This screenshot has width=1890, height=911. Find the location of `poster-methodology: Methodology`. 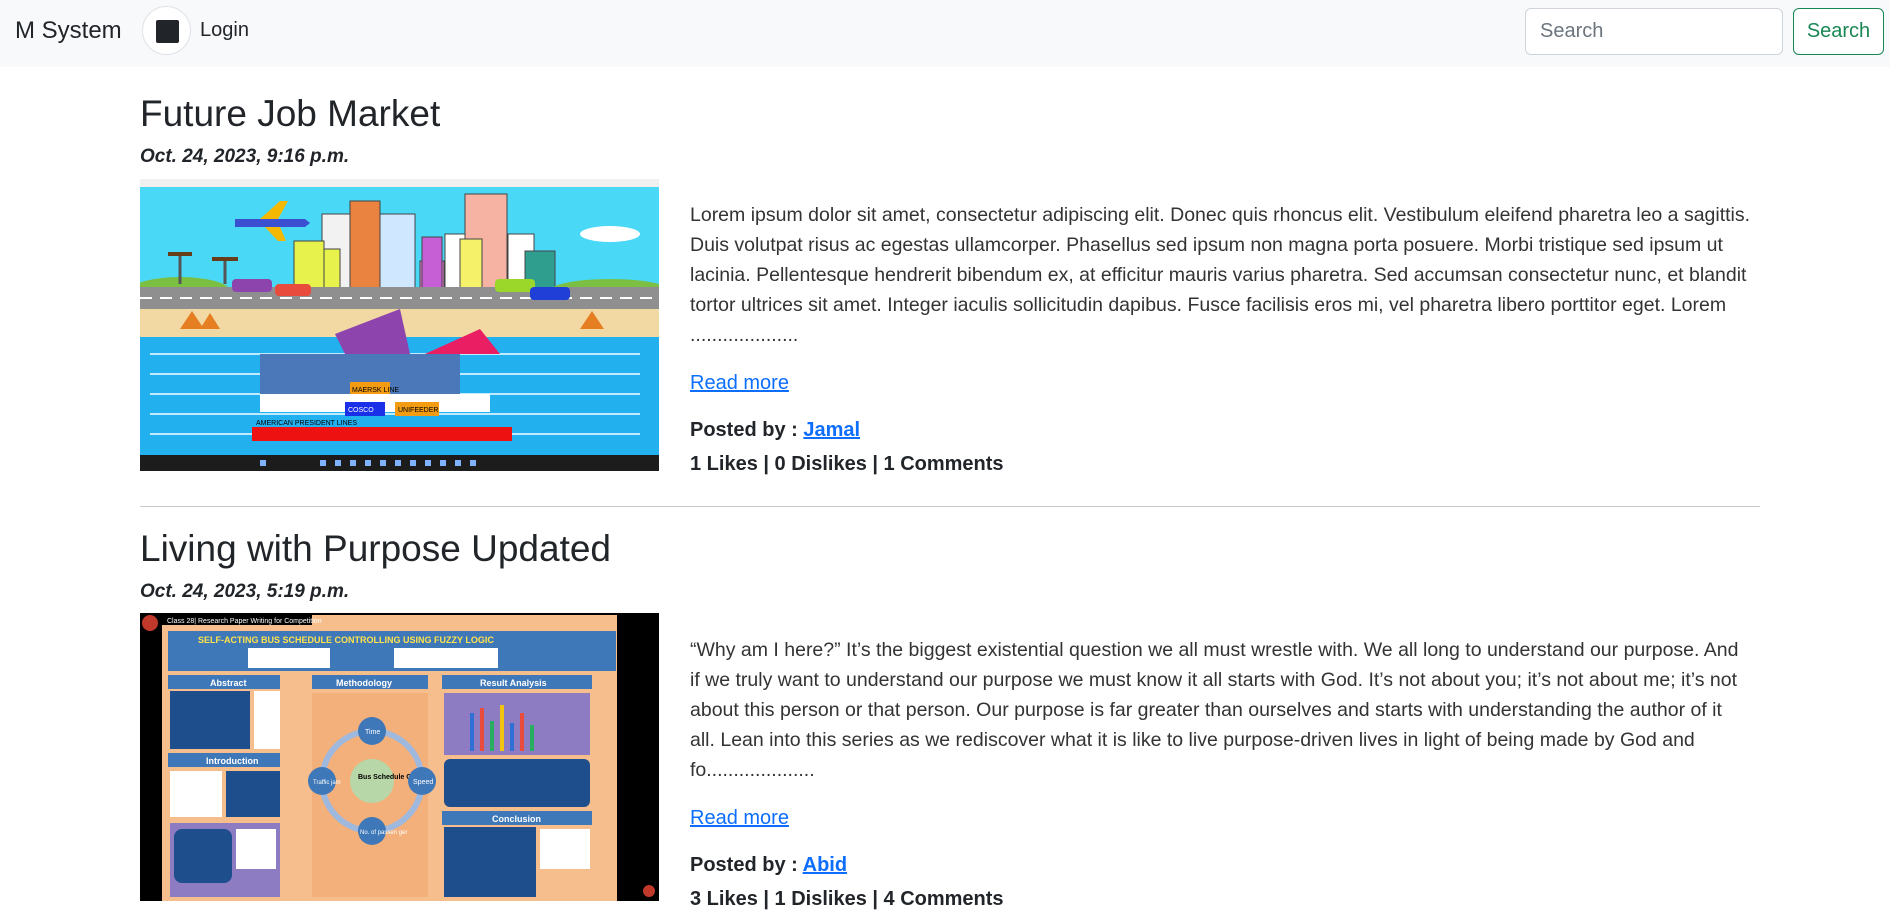

poster-methodology: Methodology is located at coordinates (364, 683).